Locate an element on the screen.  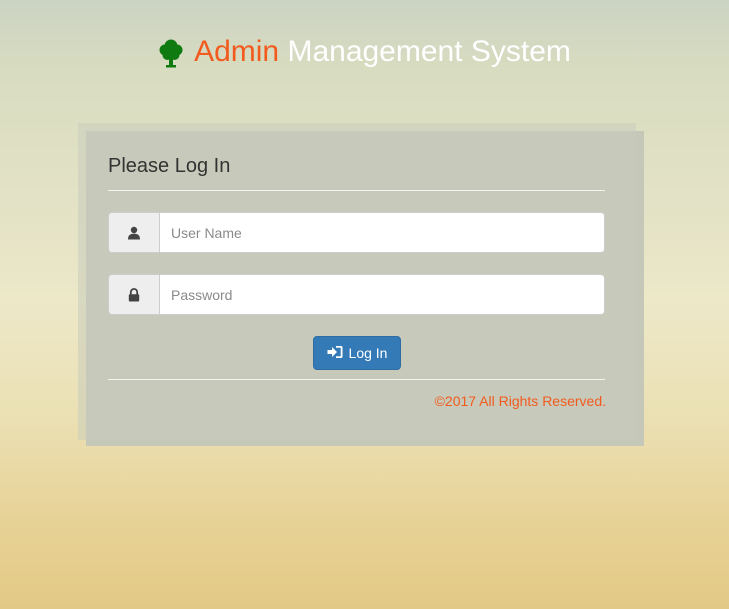
login-button: Log In is located at coordinates (357, 353).